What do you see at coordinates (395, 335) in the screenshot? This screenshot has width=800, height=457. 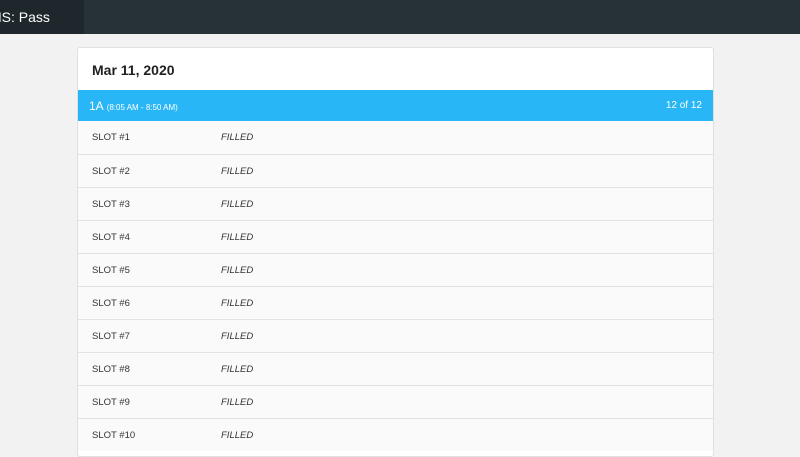 I see `slot-row: SLOT #7 FILLED` at bounding box center [395, 335].